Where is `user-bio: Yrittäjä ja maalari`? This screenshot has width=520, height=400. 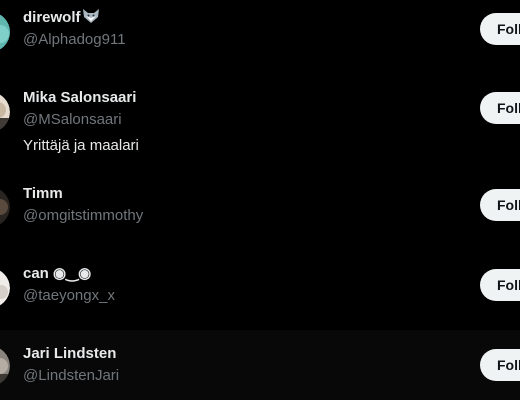
user-bio: Yrittäjä ja maalari is located at coordinates (81, 145).